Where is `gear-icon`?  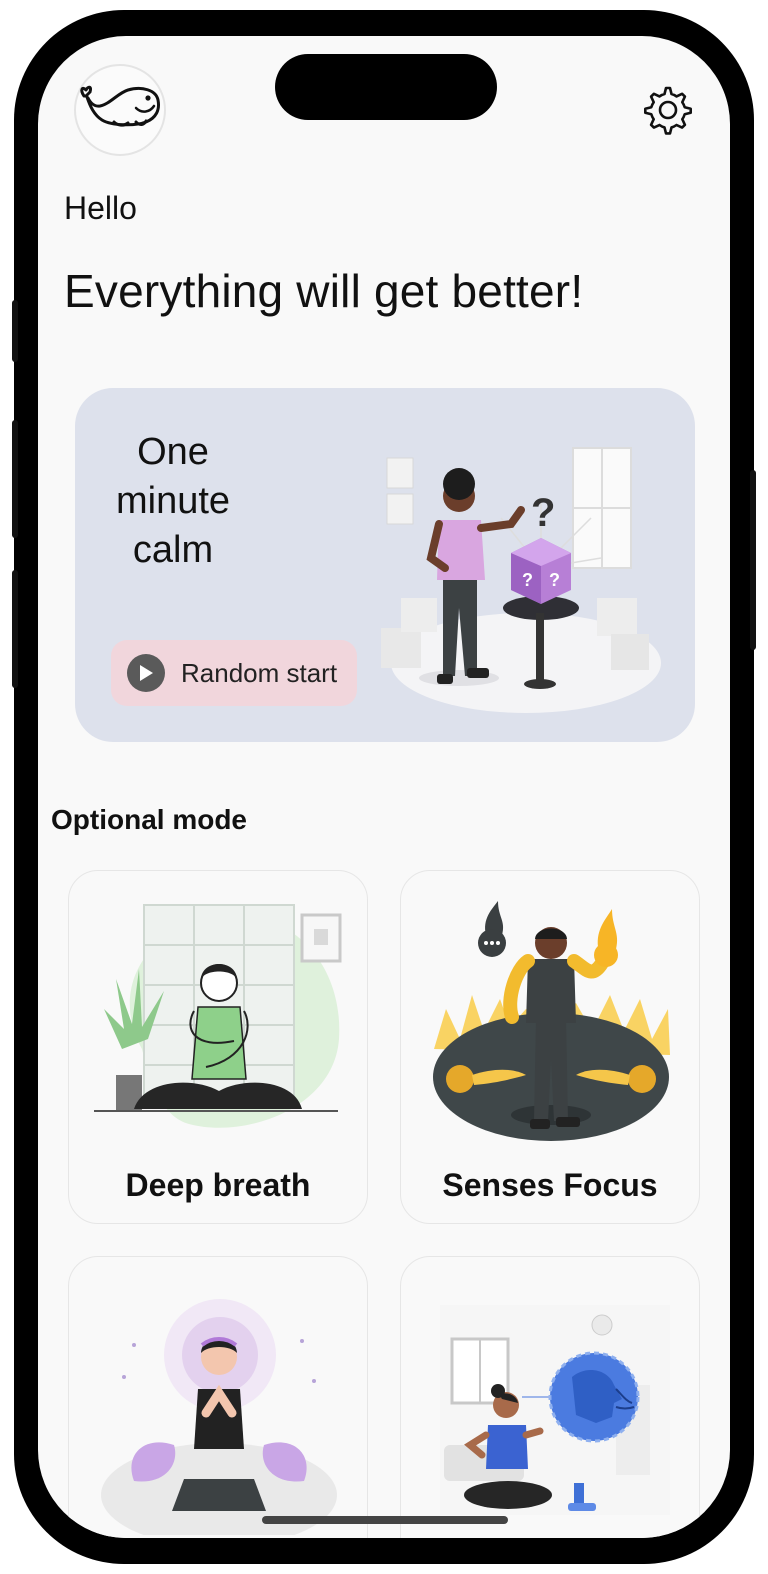 gear-icon is located at coordinates (668, 110).